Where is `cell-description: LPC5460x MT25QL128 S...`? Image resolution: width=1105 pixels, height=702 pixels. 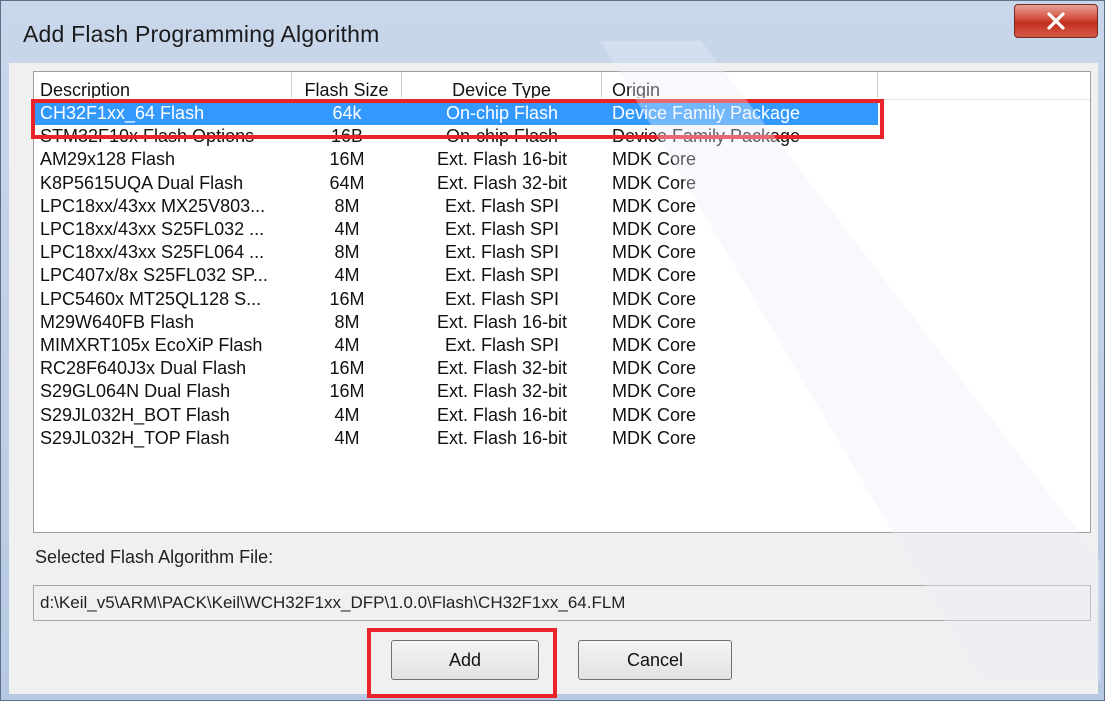
cell-description: LPC5460x MT25QL128 S... is located at coordinates (151, 298).